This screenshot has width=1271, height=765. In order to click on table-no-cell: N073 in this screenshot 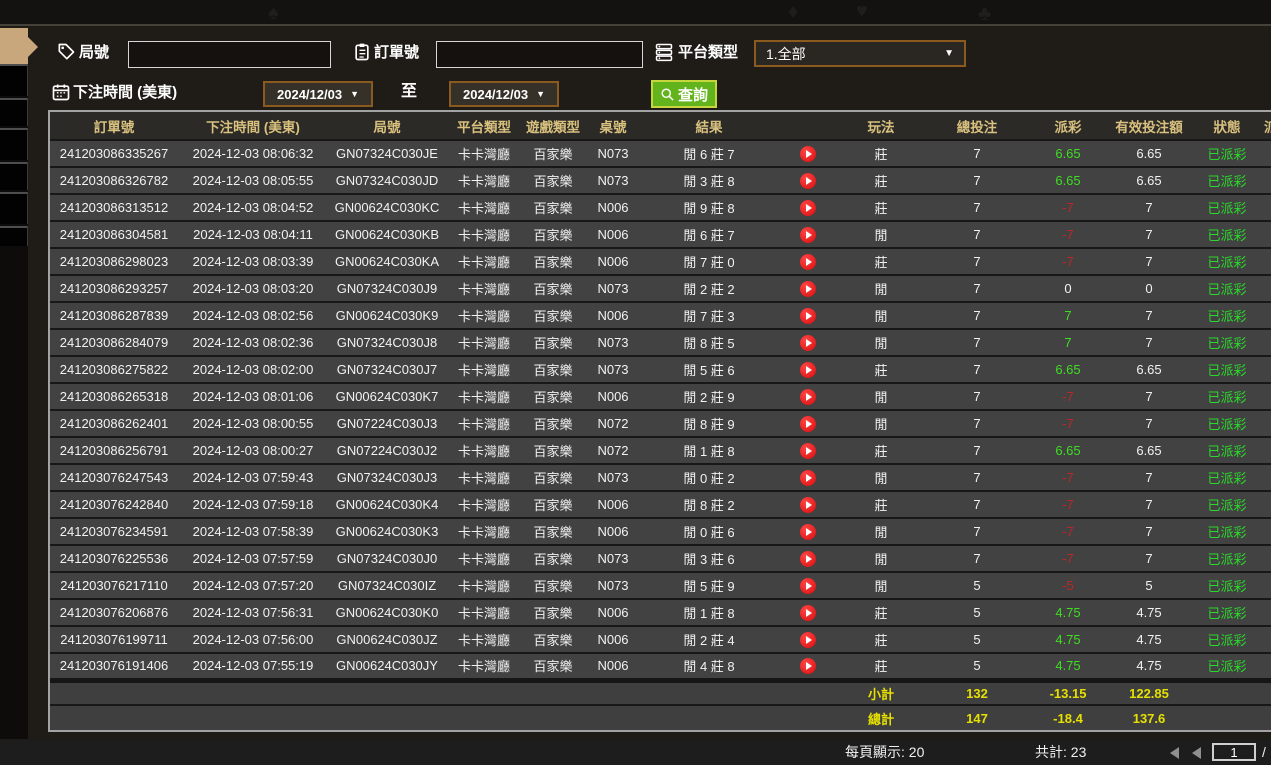, I will do `click(613, 288)`.